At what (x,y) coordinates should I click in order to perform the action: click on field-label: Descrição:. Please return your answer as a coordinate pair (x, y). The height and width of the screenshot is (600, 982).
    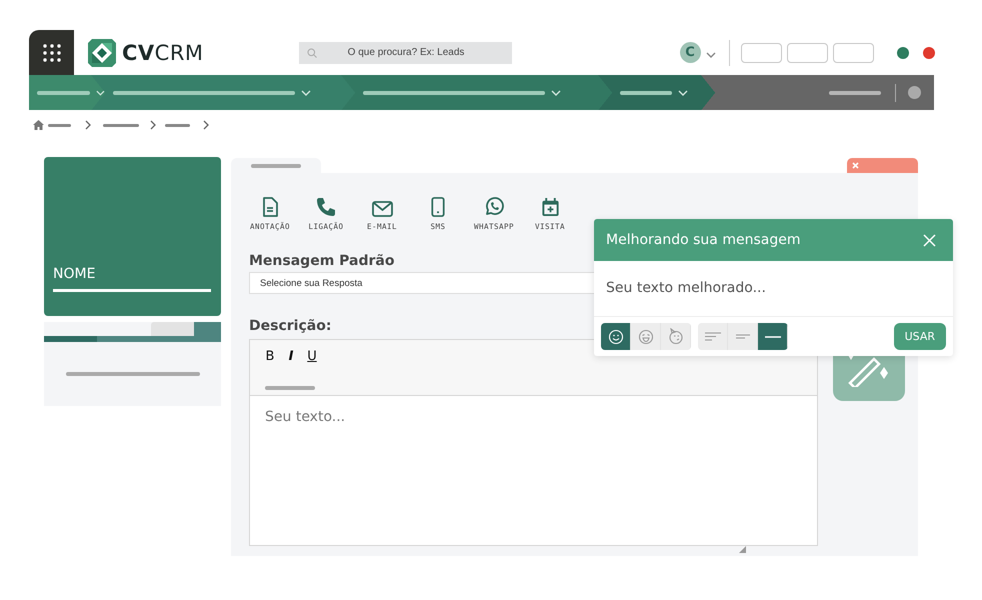
    Looking at the image, I should click on (290, 326).